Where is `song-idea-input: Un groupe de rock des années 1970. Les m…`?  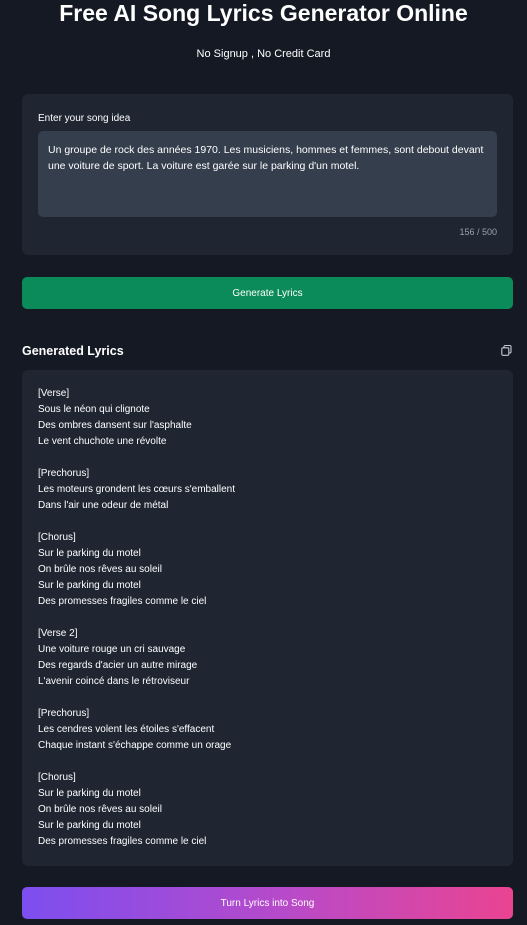
song-idea-input: Un groupe de rock des années 1970. Les m… is located at coordinates (267, 174).